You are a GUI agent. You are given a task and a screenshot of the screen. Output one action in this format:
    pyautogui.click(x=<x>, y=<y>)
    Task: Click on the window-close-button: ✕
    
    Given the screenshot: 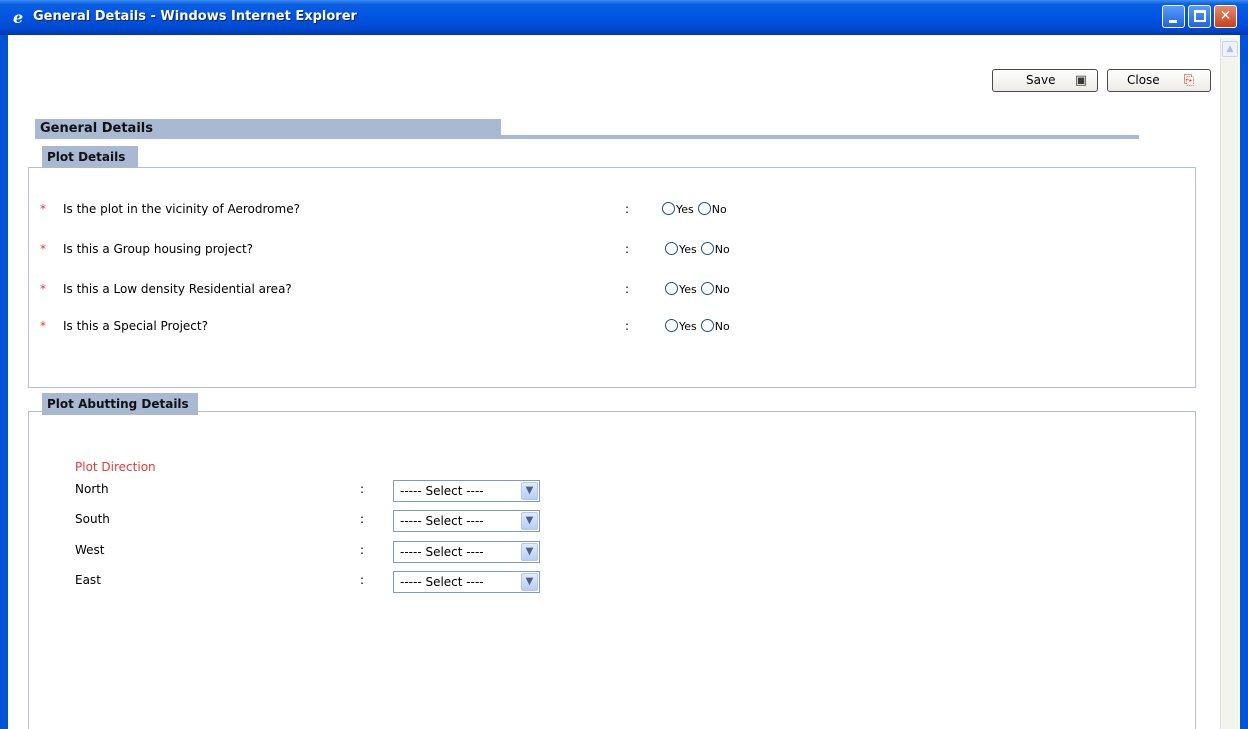 What is the action you would take?
    pyautogui.click(x=1225, y=16)
    